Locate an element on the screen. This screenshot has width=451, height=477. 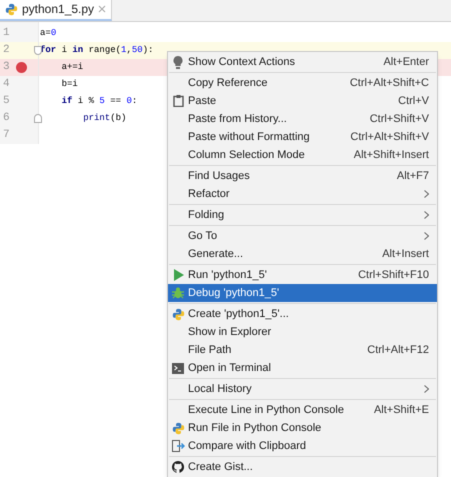
line-number: 7 is located at coordinates (6, 136).